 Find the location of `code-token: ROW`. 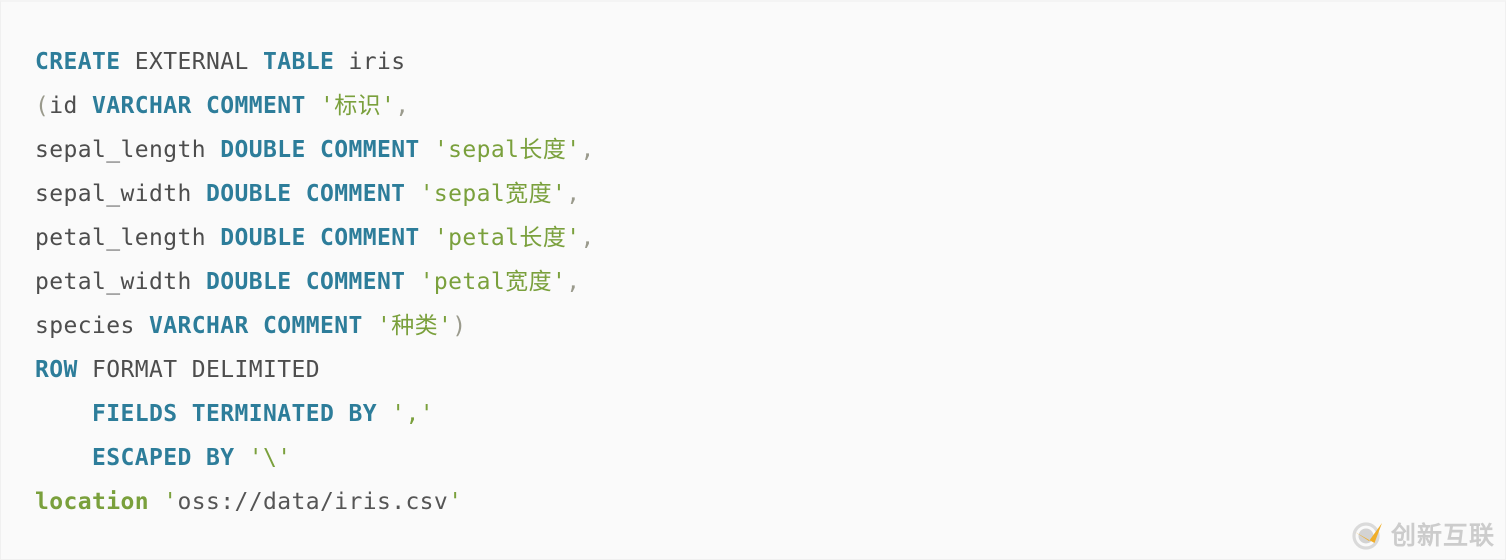

code-token: ROW is located at coordinates (56, 370).